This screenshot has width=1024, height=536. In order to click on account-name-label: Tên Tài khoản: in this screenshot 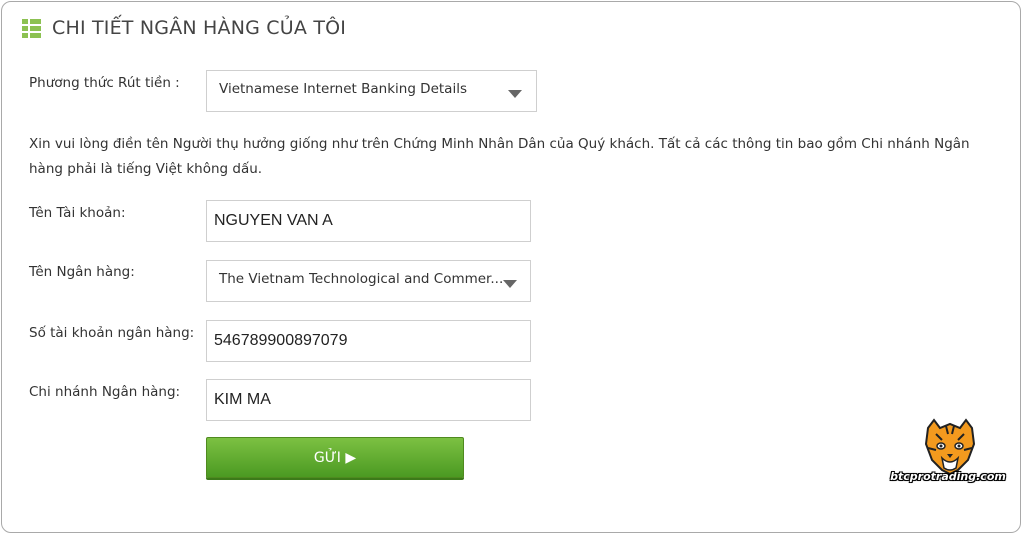, I will do `click(77, 213)`.